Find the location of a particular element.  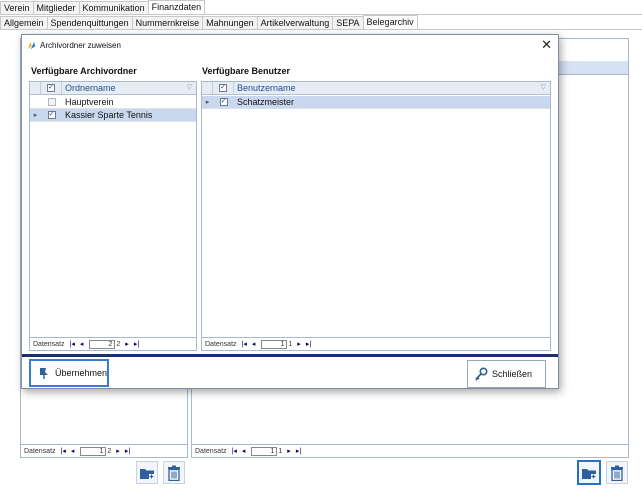

folder-navigator: Datensatz |◂ ◂ 2 2 ▸ ▸| is located at coordinates (113, 343).